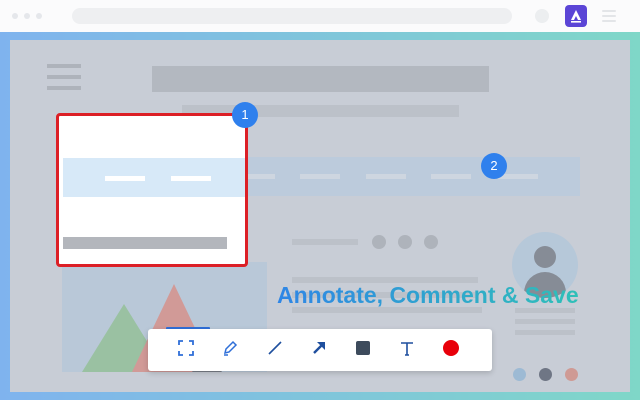 Image resolution: width=640 pixels, height=400 pixels. Describe the element at coordinates (15, 16) in the screenshot. I see `window-close-dot` at that location.